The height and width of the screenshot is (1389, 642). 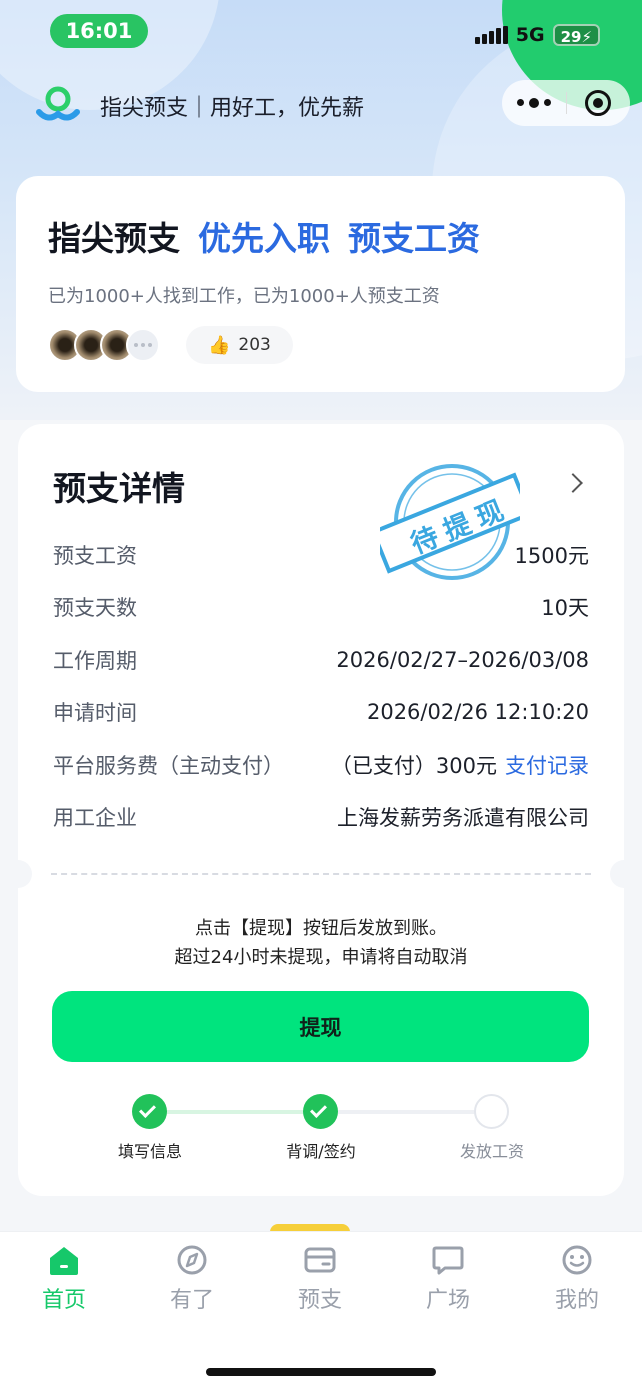 What do you see at coordinates (462, 660) in the screenshot?
I see `row-value: 2026/02/27–2026/03/08` at bounding box center [462, 660].